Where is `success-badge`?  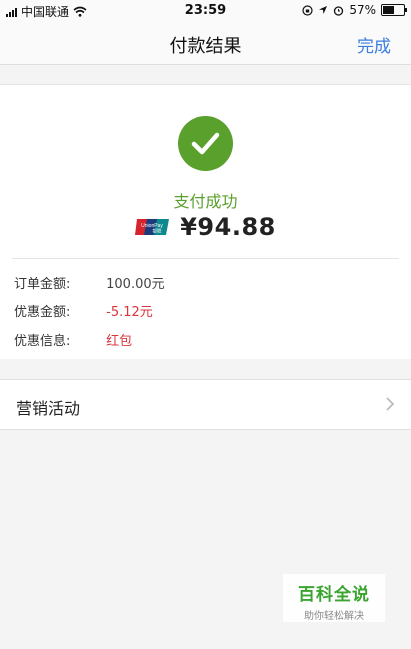
success-badge is located at coordinates (205, 143).